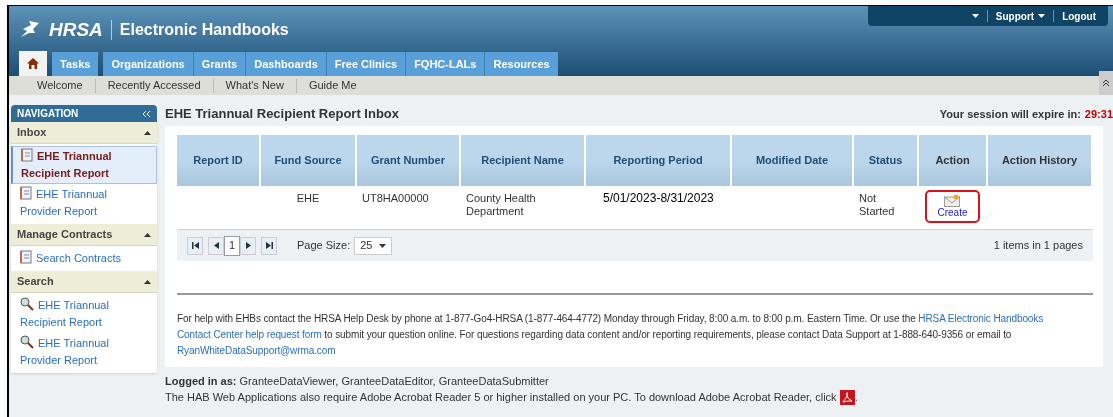  I want to click on home-tab, so click(33, 63).